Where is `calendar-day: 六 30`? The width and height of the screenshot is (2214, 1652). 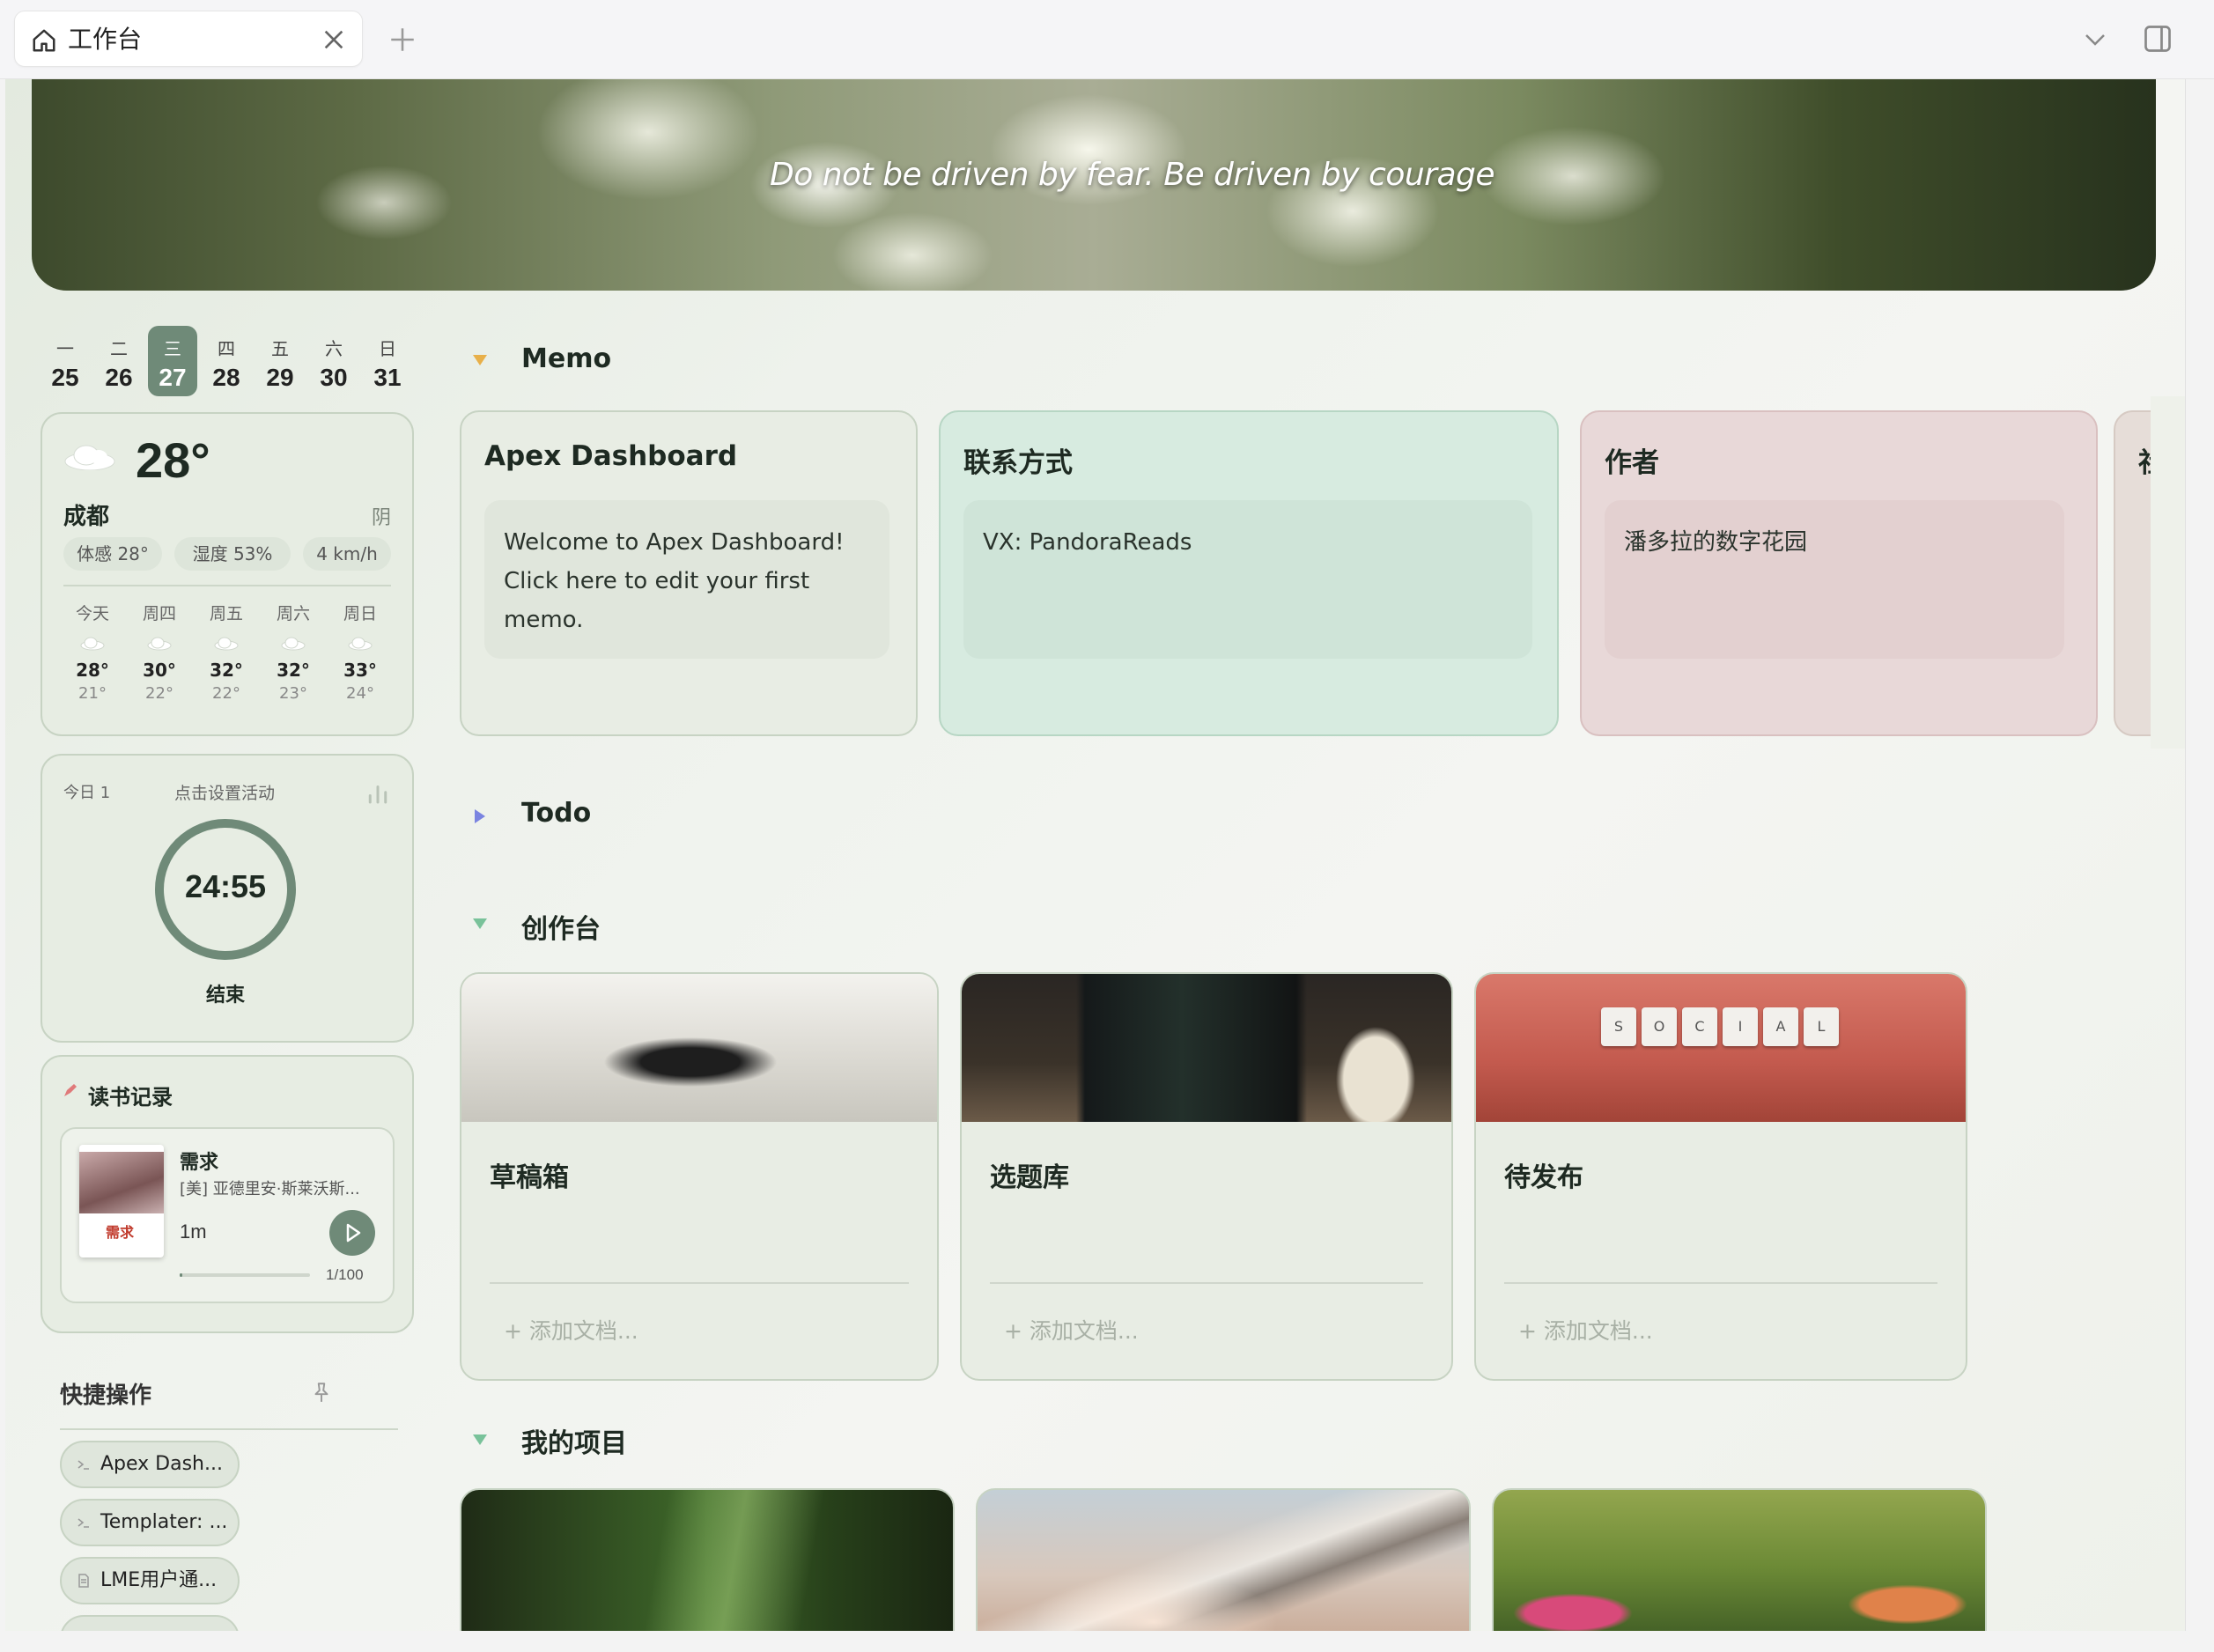
calendar-day: 六 30 is located at coordinates (333, 361).